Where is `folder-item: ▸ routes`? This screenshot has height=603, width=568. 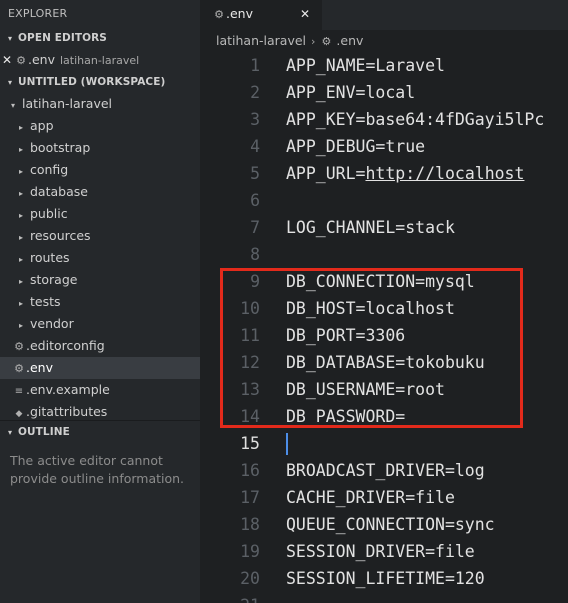 folder-item: ▸ routes is located at coordinates (100, 258).